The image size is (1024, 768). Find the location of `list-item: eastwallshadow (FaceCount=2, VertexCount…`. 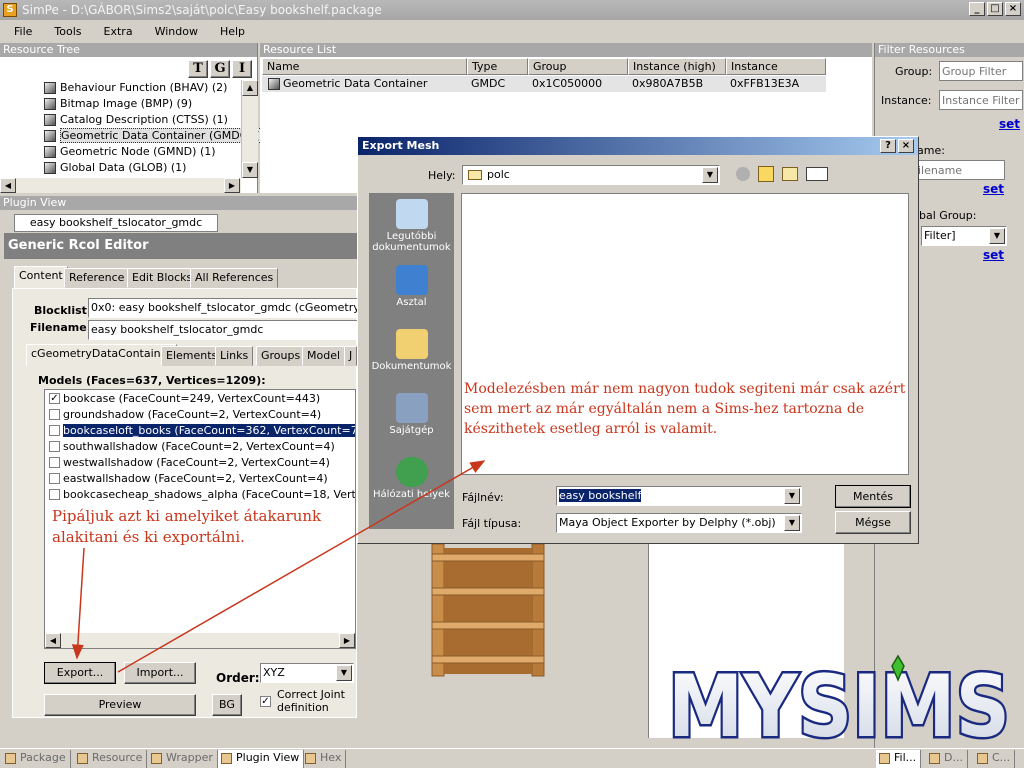

list-item: eastwallshadow (FaceCount=2, VertexCount… is located at coordinates (200, 479).